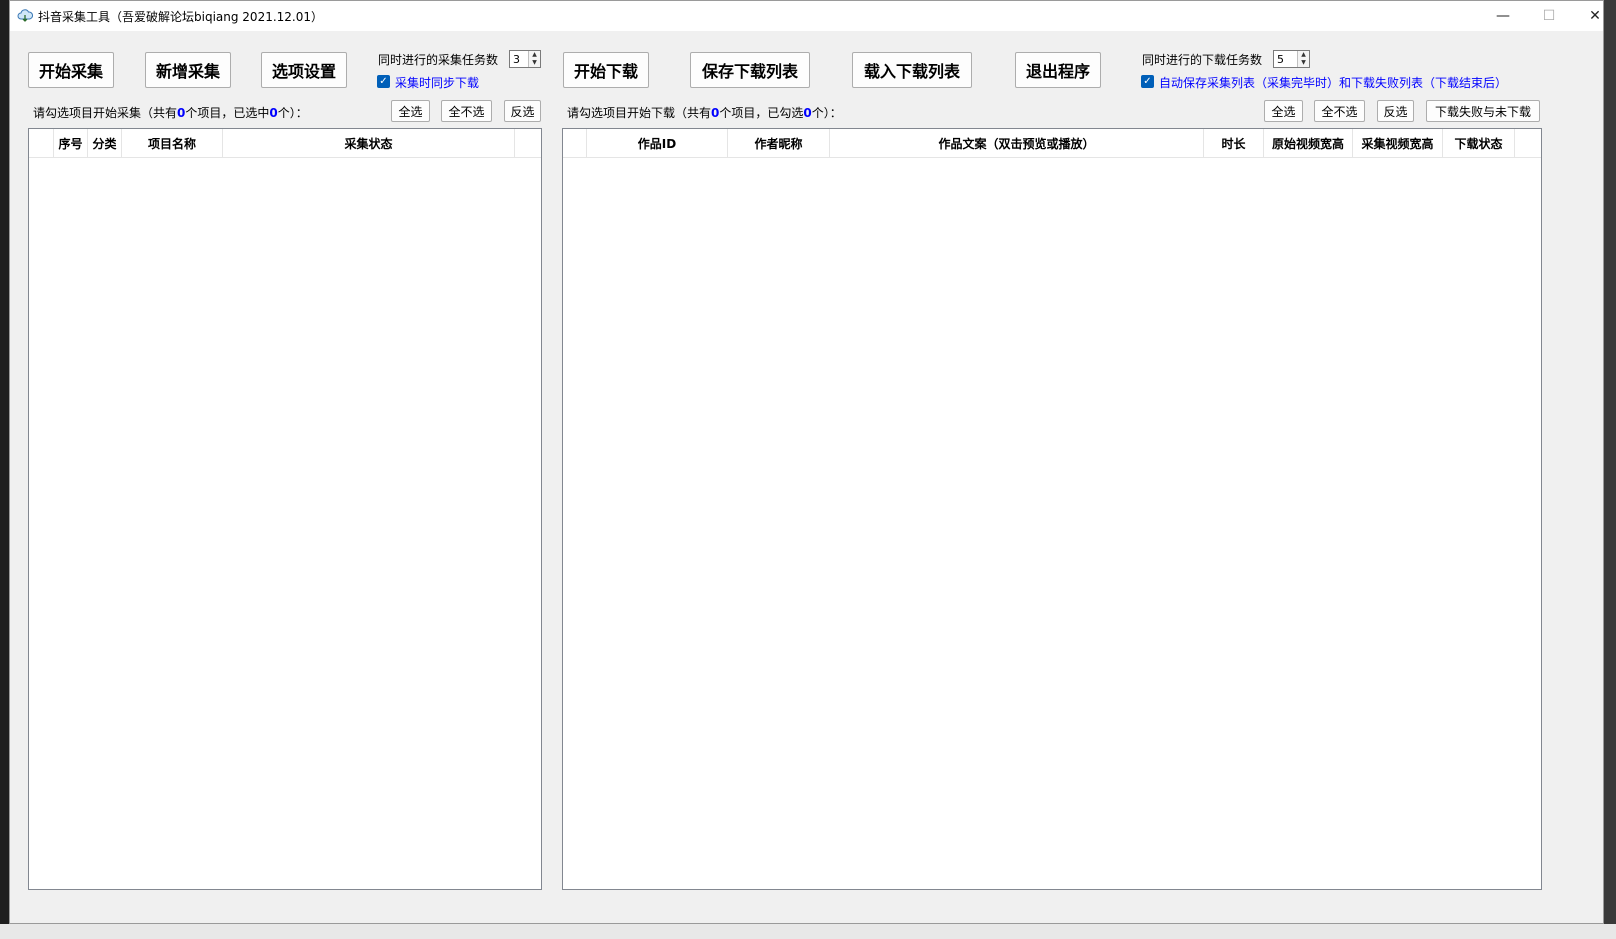 The width and height of the screenshot is (1616, 939). I want to click on download-status-text: 请勾选项目开始下载（共有0个项目，已勾选0个）：, so click(704, 112).